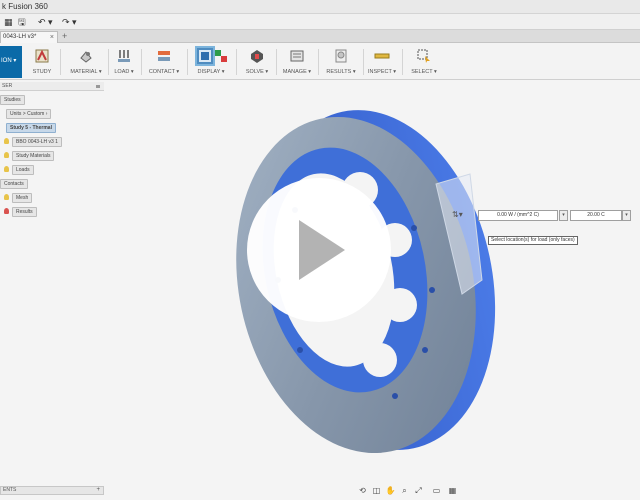  What do you see at coordinates (10, 490) in the screenshot?
I see `comments-label: ENTS` at bounding box center [10, 490].